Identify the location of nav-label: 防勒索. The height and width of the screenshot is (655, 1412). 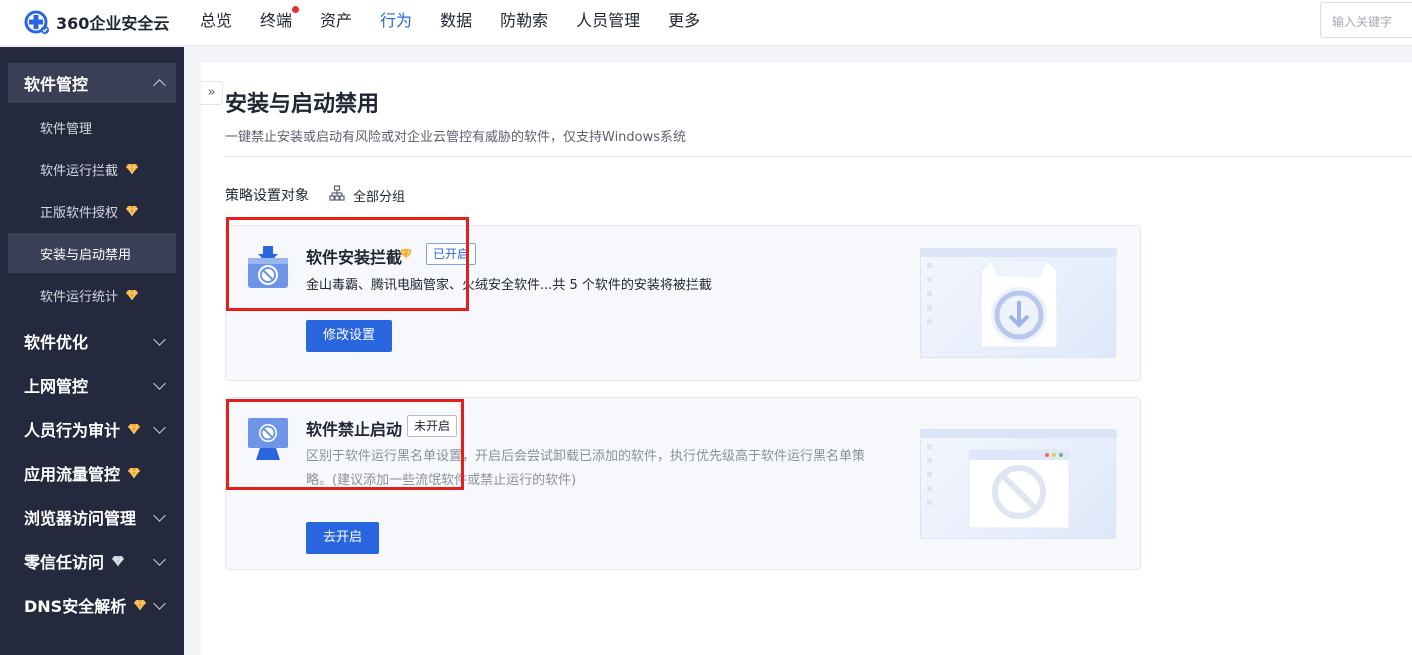
(524, 20).